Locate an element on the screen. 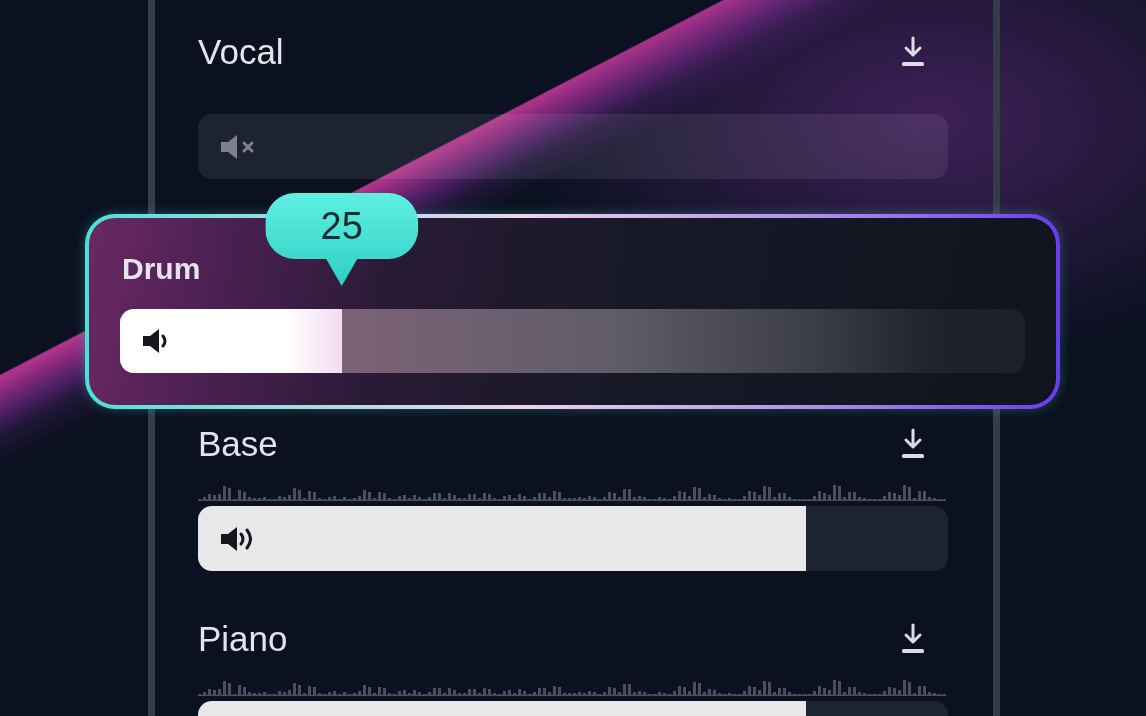 This screenshot has height=716, width=1146. stem-name: Drum is located at coordinates (161, 269).